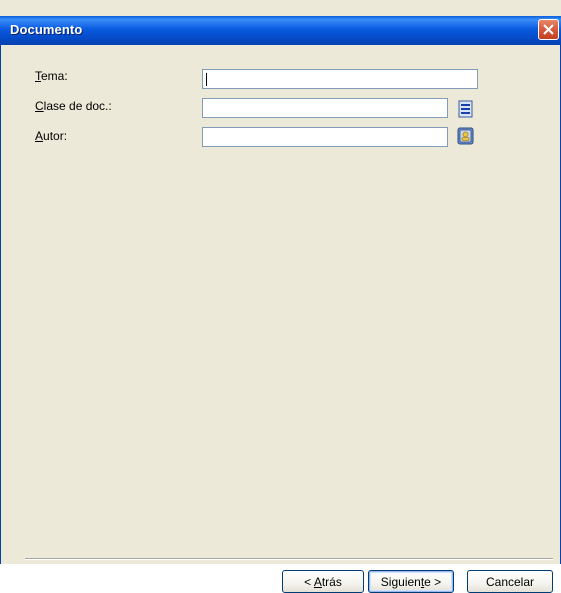 The width and height of the screenshot is (561, 593). Describe the element at coordinates (433, 581) in the screenshot. I see `next-button-rest: e >` at that location.